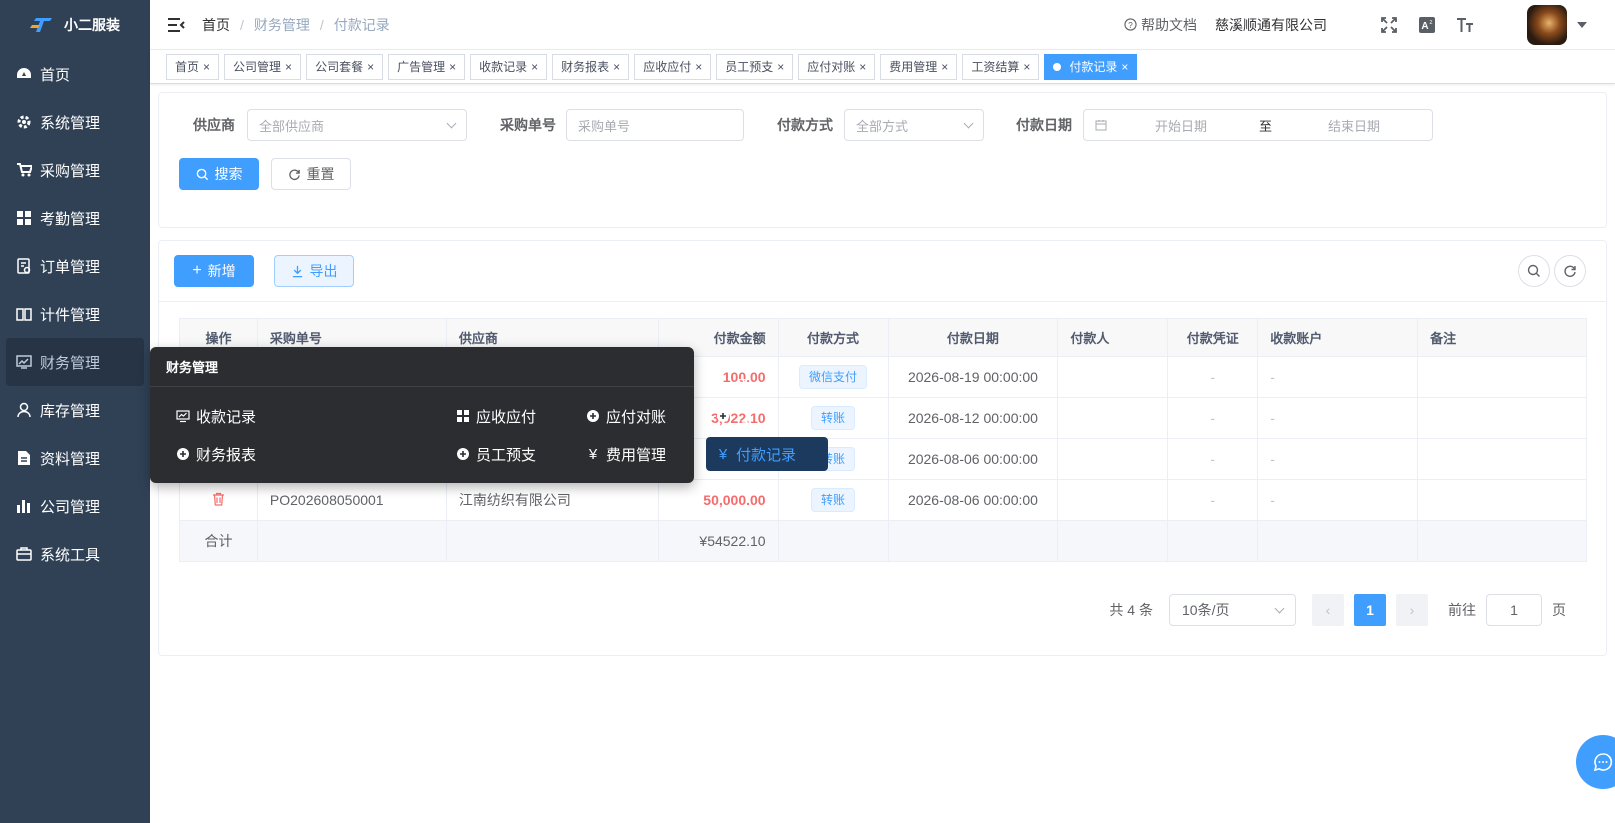 This screenshot has height=823, width=1615. Describe the element at coordinates (75, 506) in the screenshot. I see `sidebar-item-company: 公司管理` at that location.